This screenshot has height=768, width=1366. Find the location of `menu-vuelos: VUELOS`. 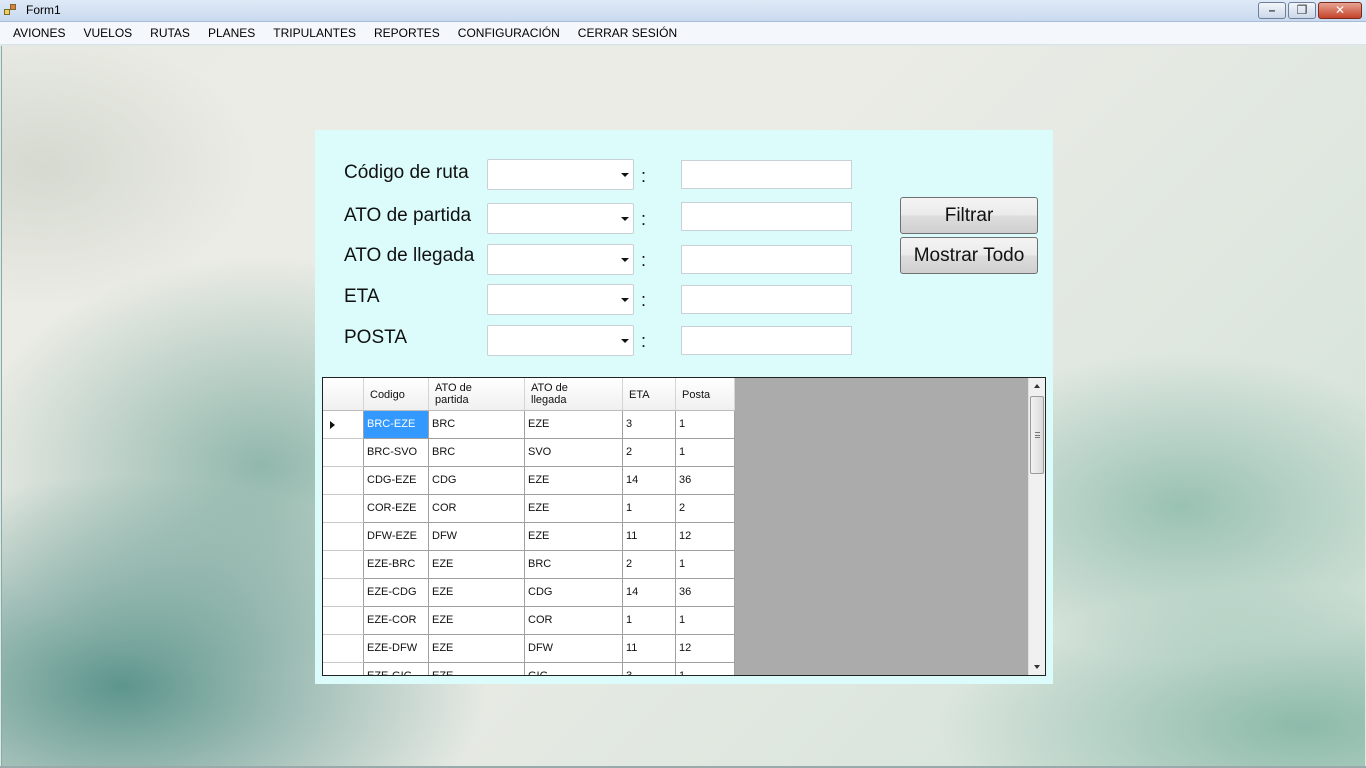

menu-vuelos: VUELOS is located at coordinates (107, 33).